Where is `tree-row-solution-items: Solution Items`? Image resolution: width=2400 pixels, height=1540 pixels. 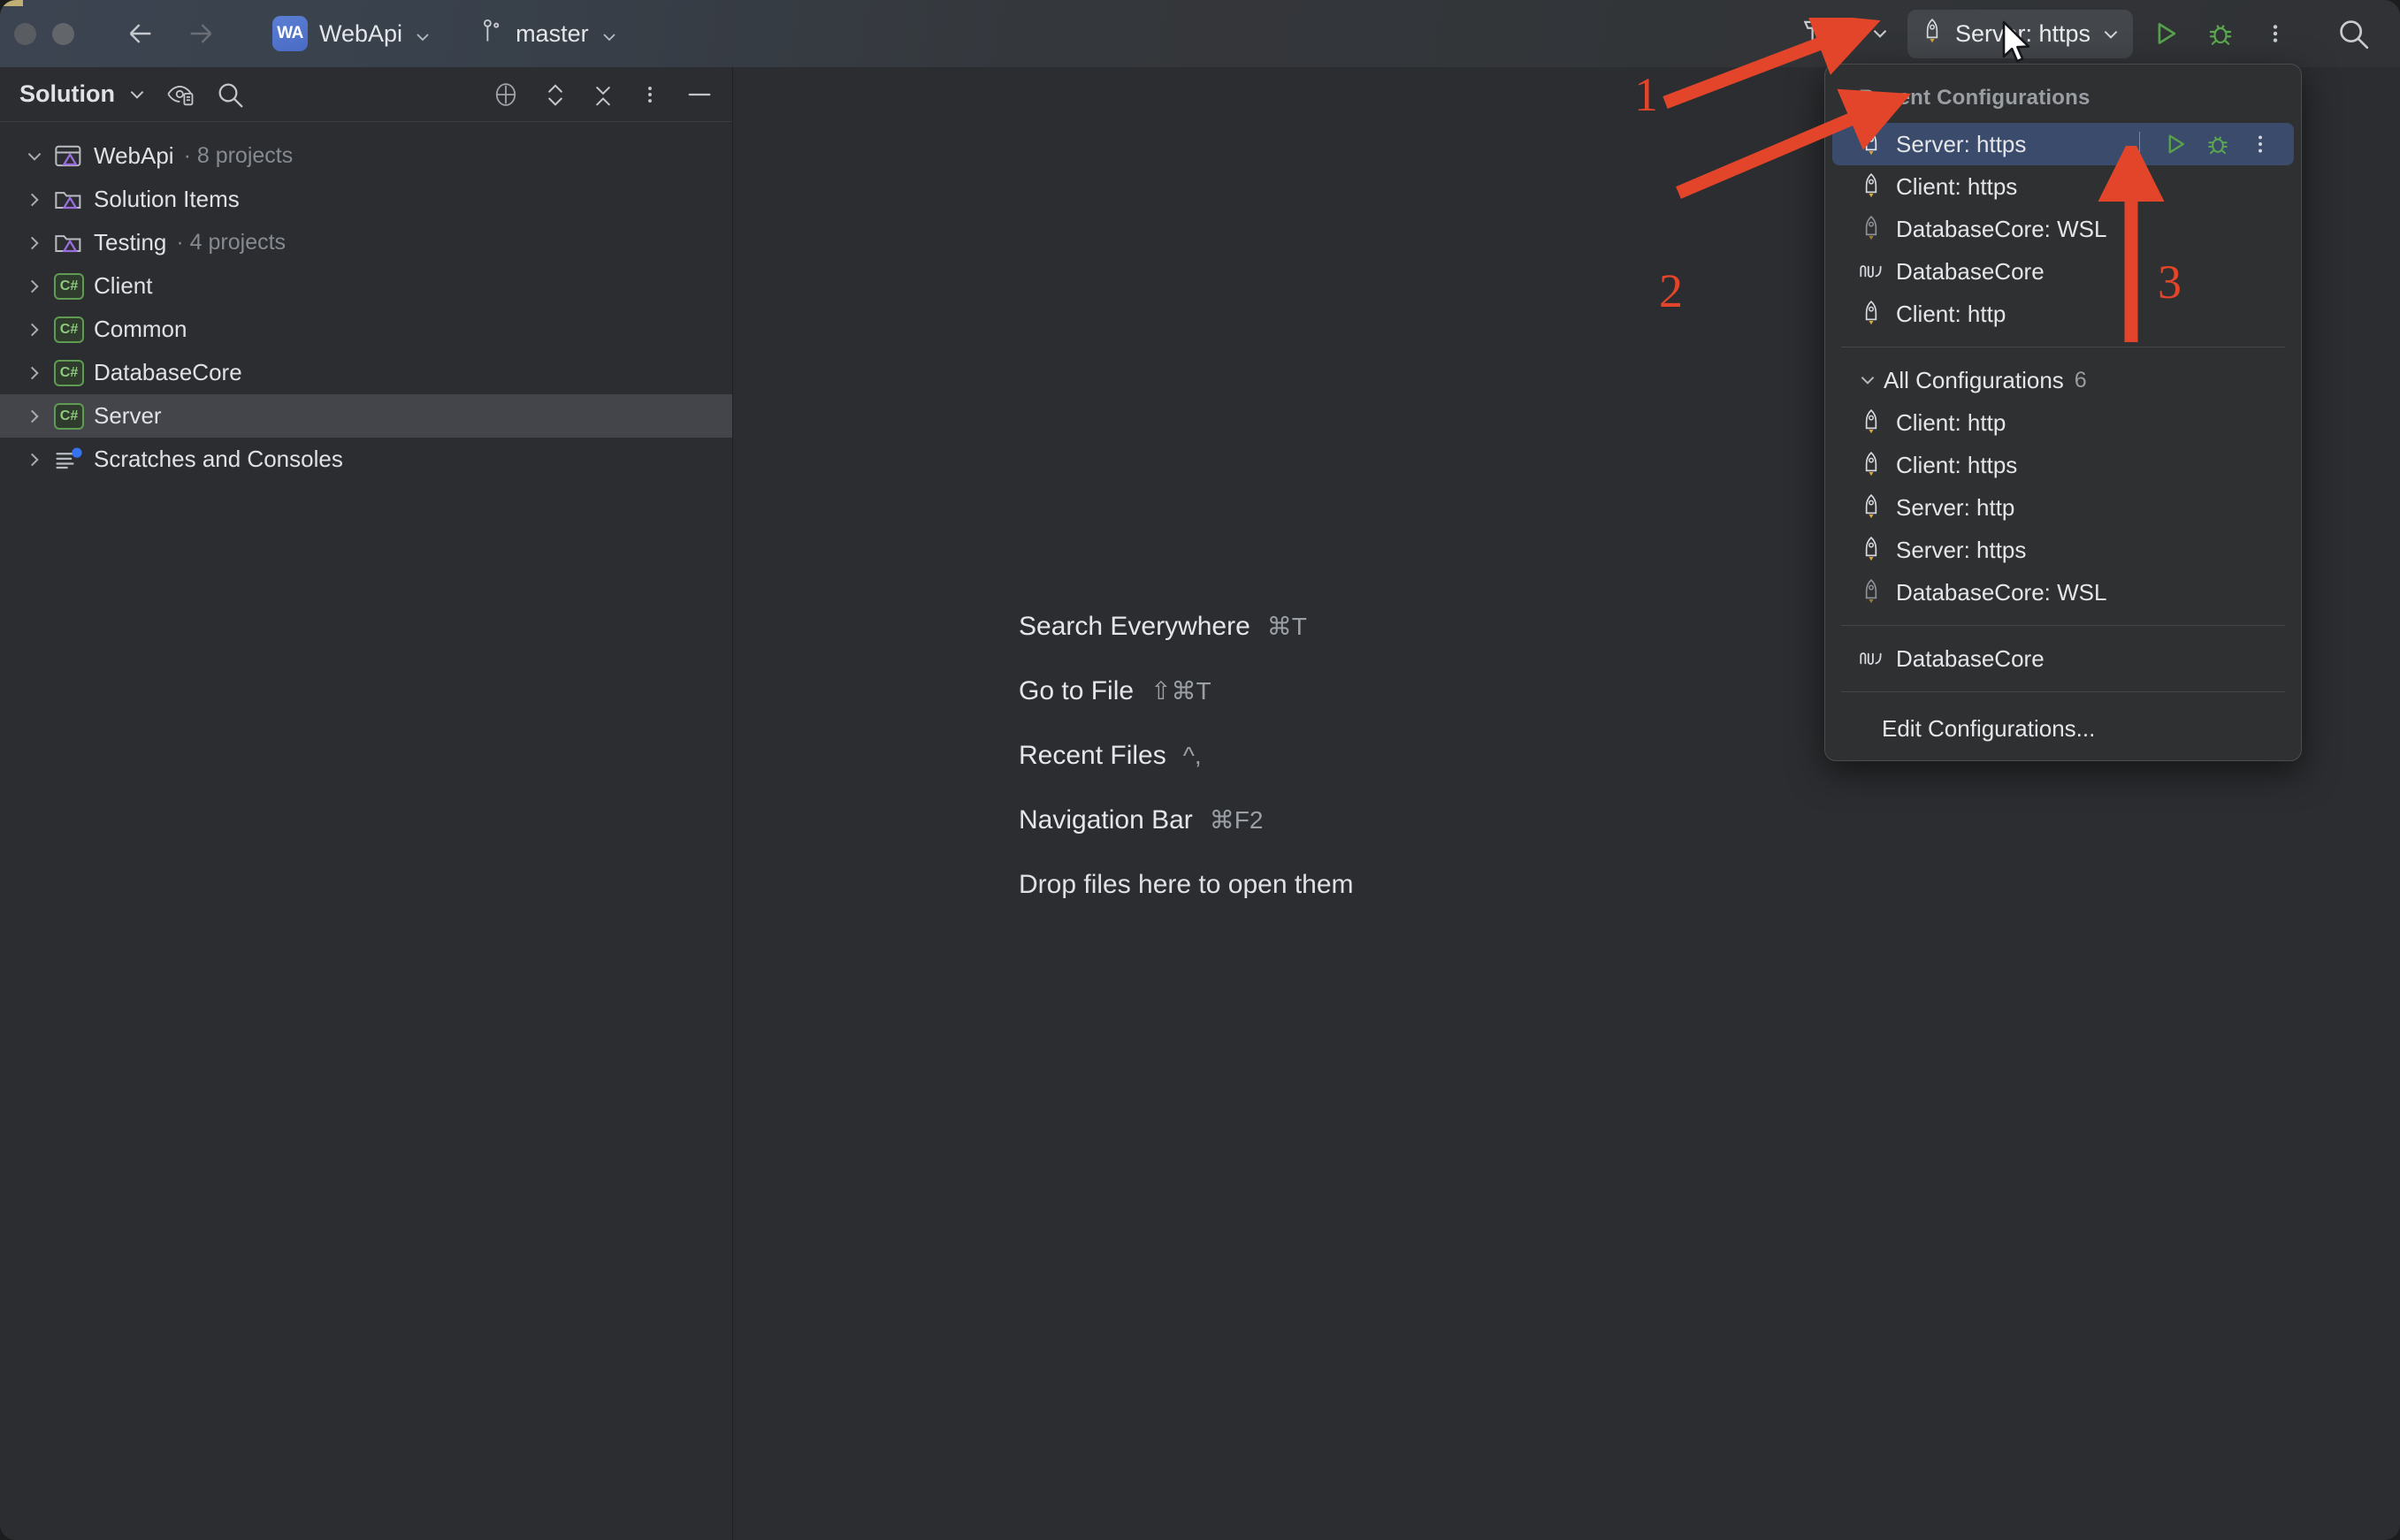
tree-row-solution-items: Solution Items is located at coordinates (366, 200).